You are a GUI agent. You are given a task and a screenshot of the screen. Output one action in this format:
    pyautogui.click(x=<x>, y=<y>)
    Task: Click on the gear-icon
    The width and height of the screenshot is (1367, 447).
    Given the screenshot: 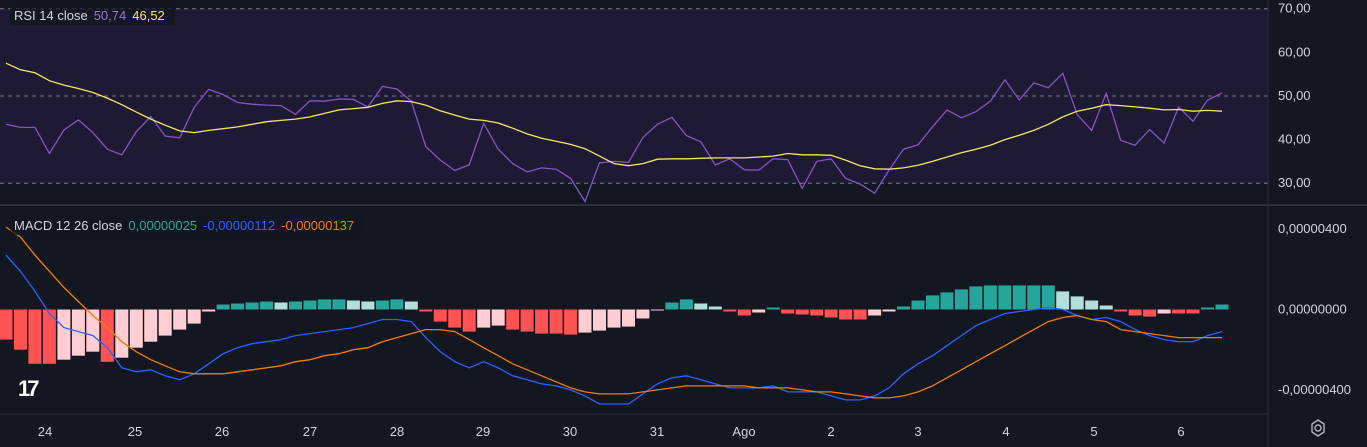 What is the action you would take?
    pyautogui.click(x=1318, y=428)
    